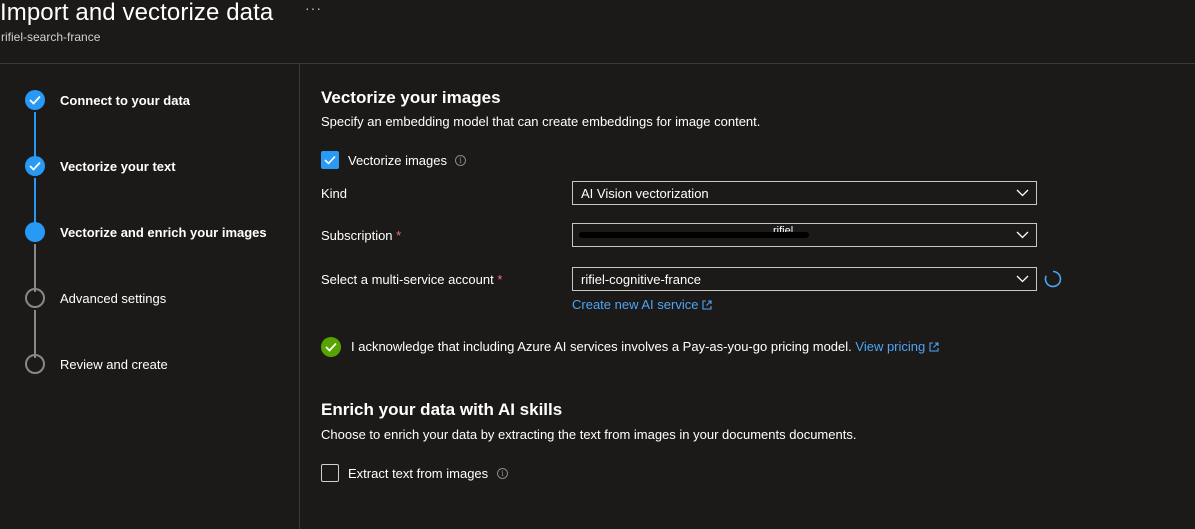 The height and width of the screenshot is (529, 1195). I want to click on page-title: Import and vectorize data, so click(137, 13).